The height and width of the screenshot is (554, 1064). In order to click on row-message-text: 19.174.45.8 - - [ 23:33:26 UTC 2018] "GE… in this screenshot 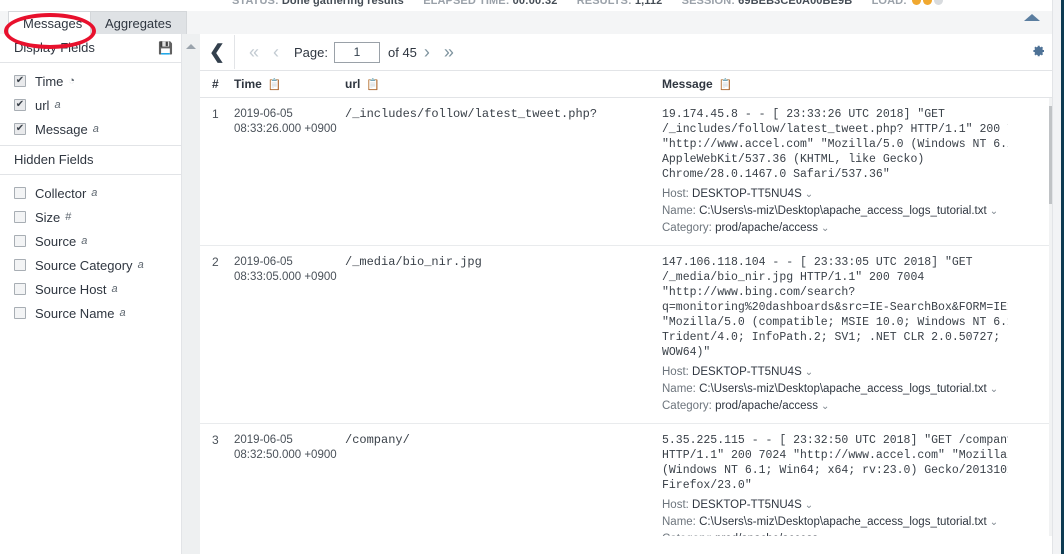, I will do `click(835, 144)`.